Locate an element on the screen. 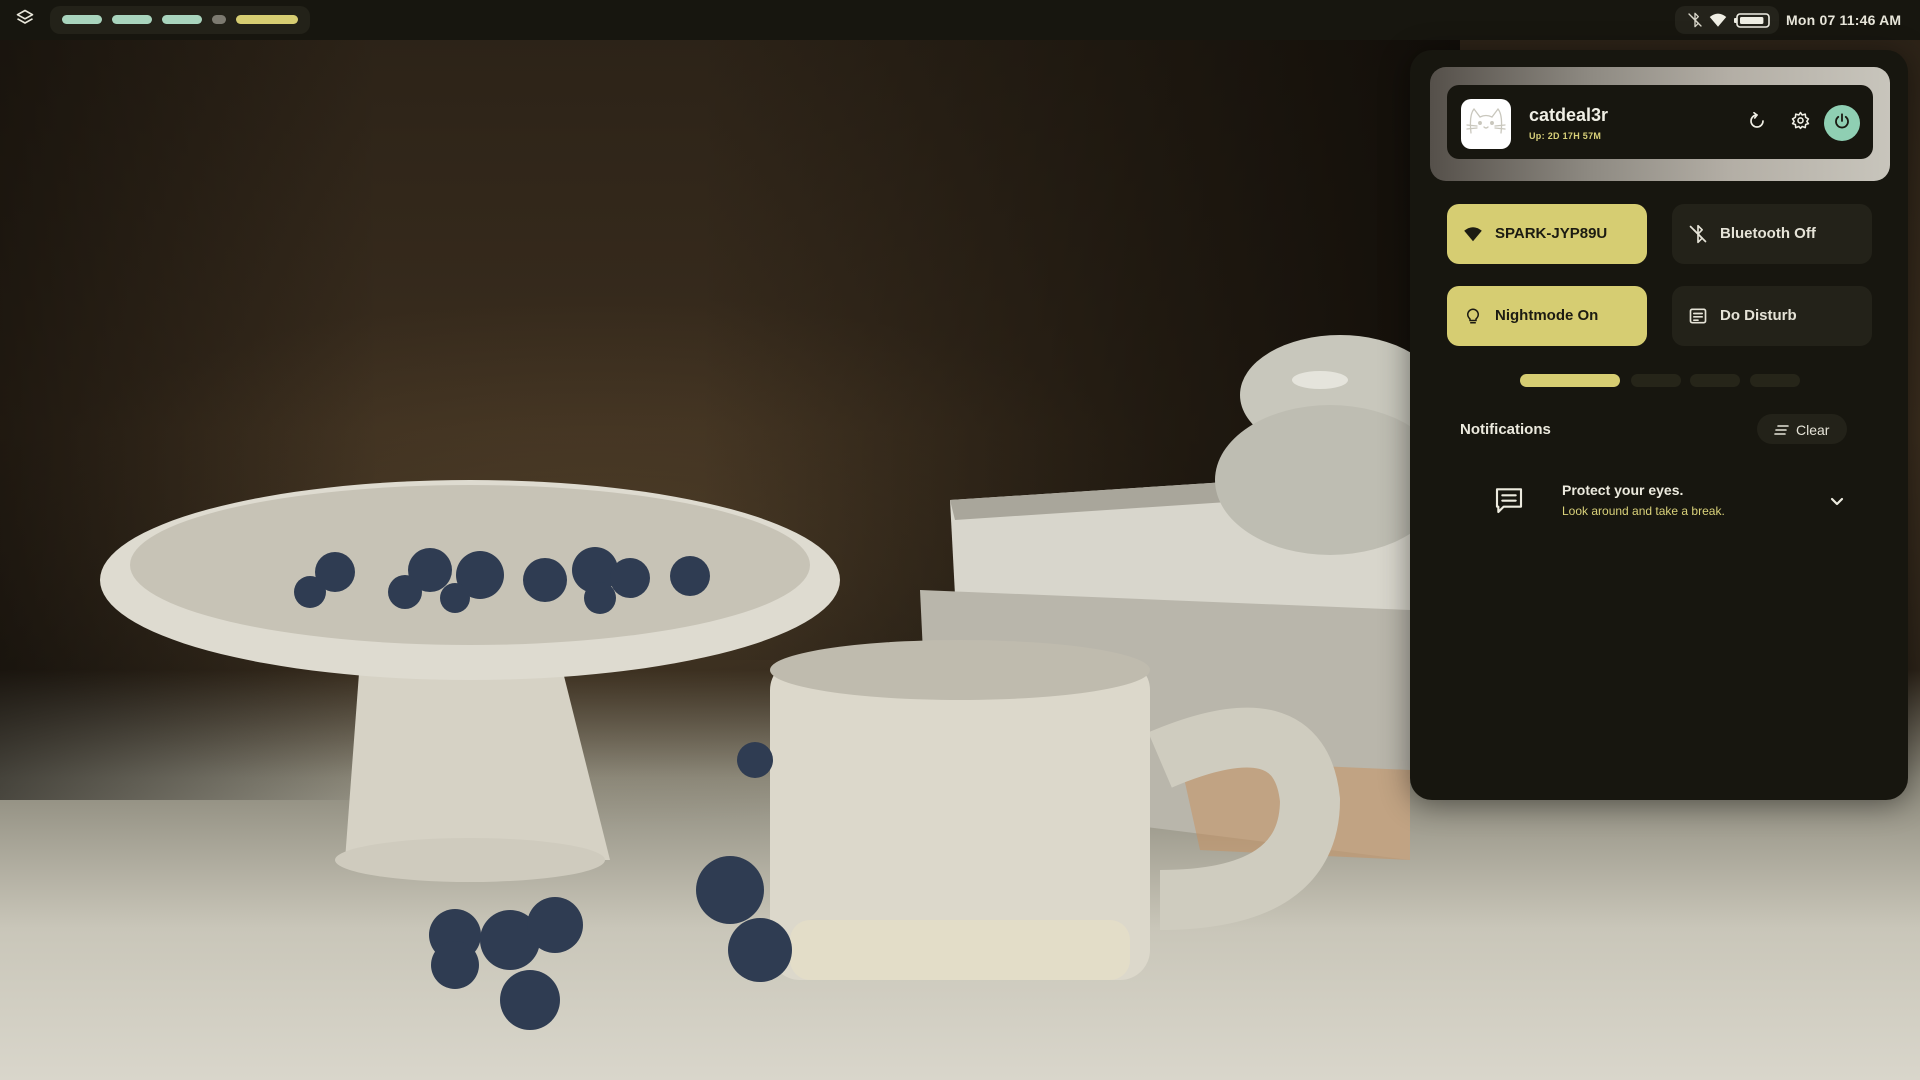  clear-label: Clear is located at coordinates (1813, 430).